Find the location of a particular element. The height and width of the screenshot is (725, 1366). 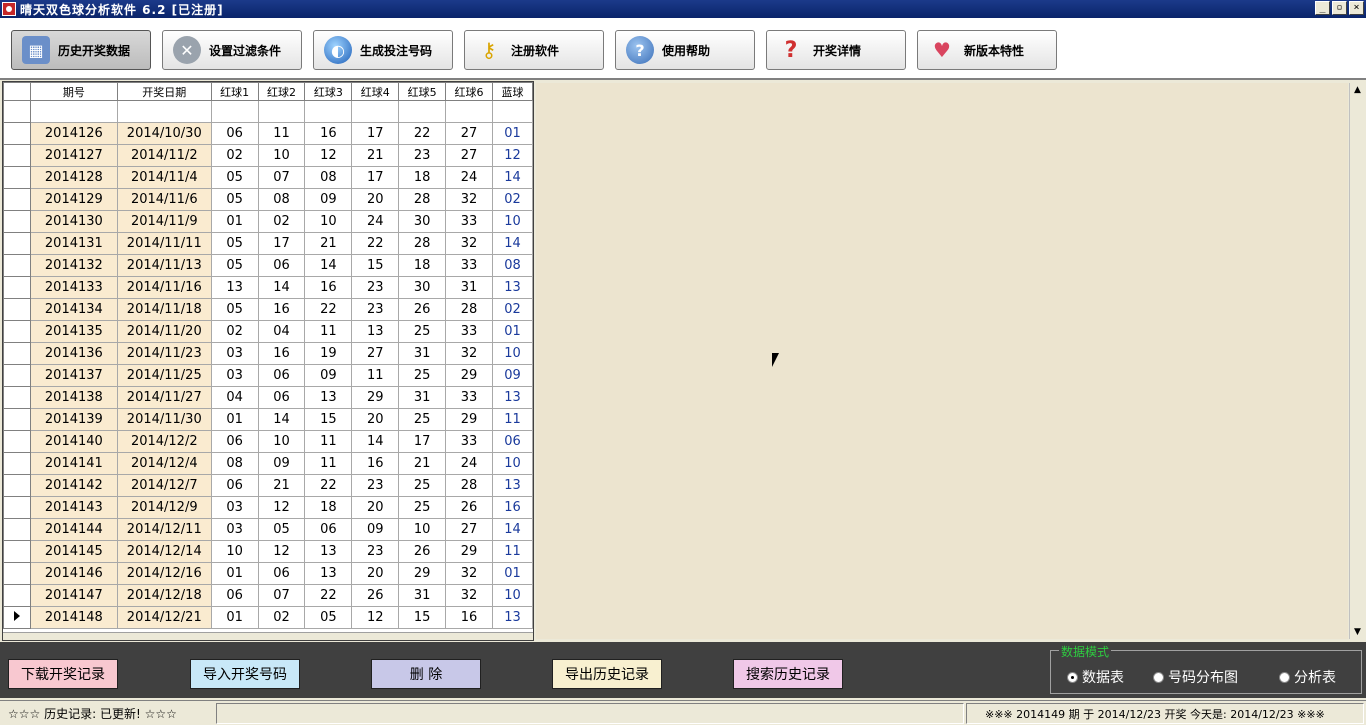

red-ball-cell: 32 is located at coordinates (469, 243).